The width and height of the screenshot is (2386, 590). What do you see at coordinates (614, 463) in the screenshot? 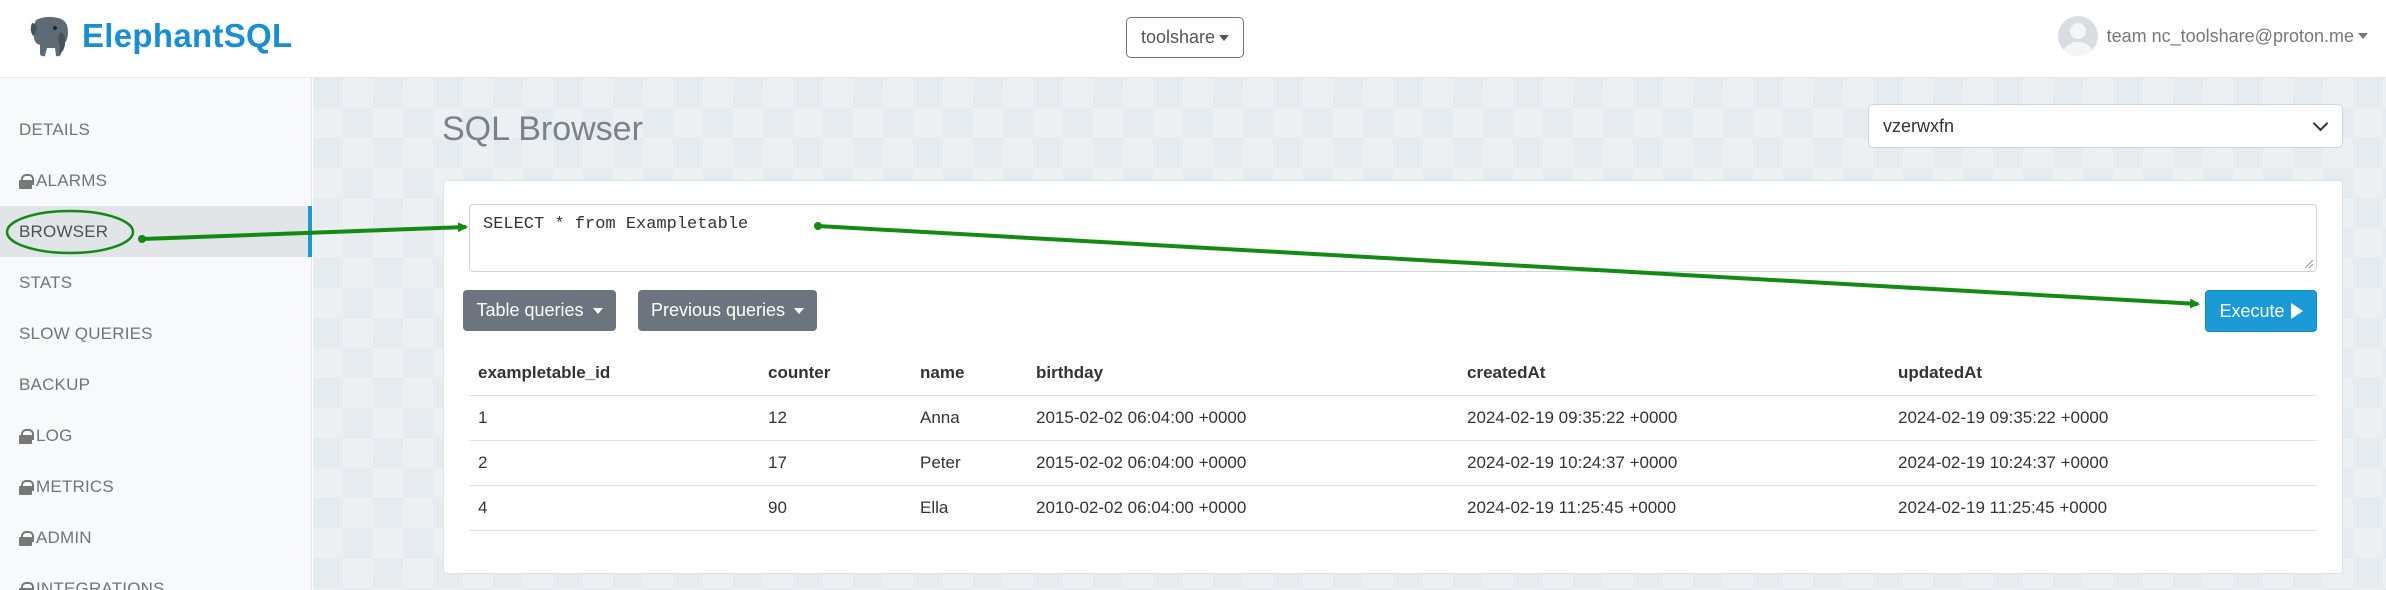
I see `table-cell: 2` at bounding box center [614, 463].